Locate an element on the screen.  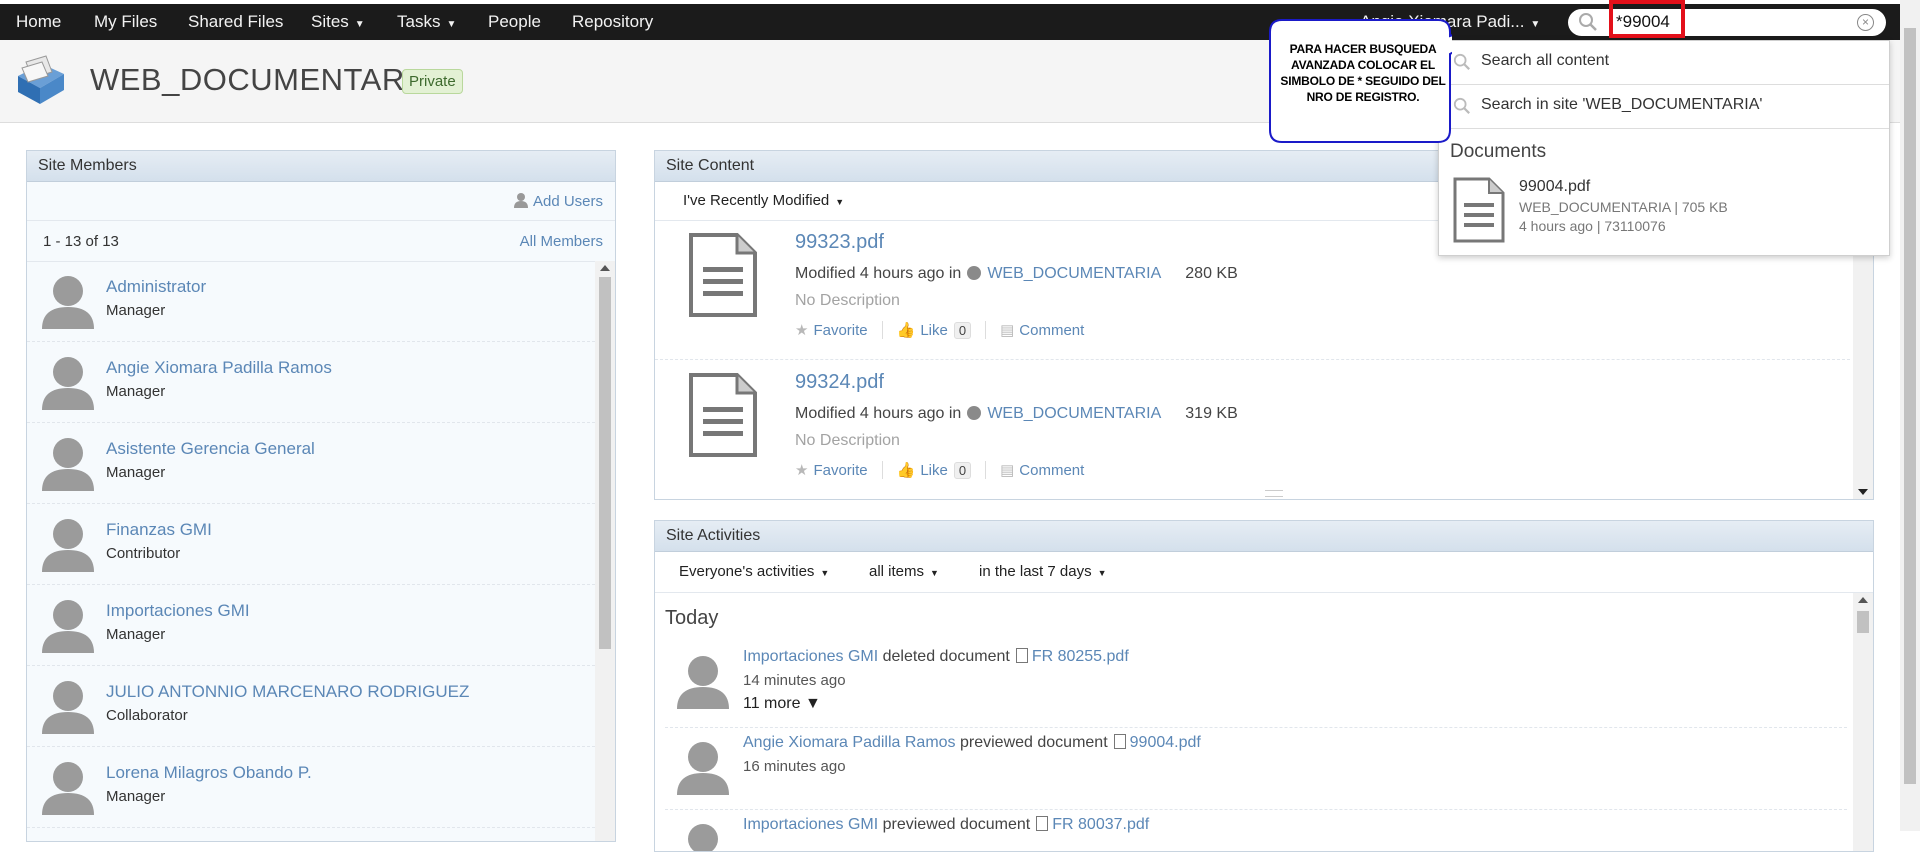
members-scrollbar is located at coordinates (605, 551).